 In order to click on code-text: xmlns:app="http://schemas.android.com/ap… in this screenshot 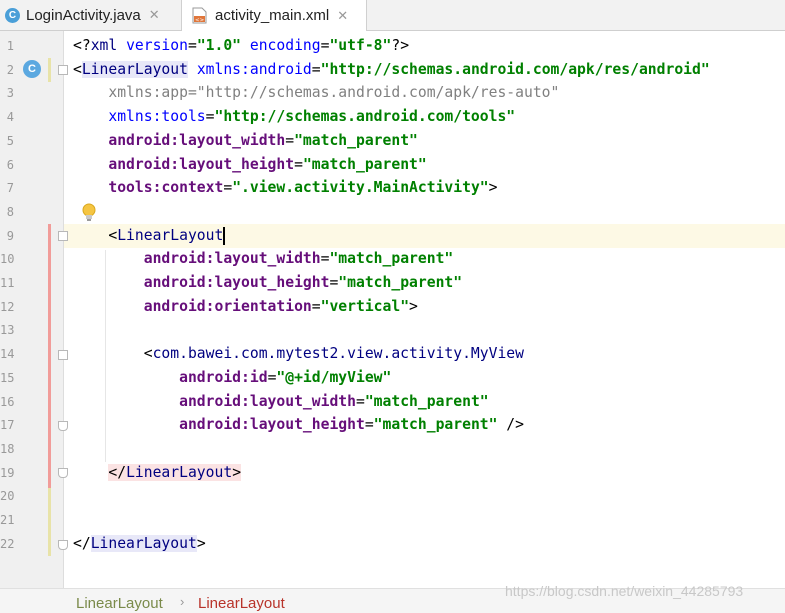, I will do `click(316, 93)`.